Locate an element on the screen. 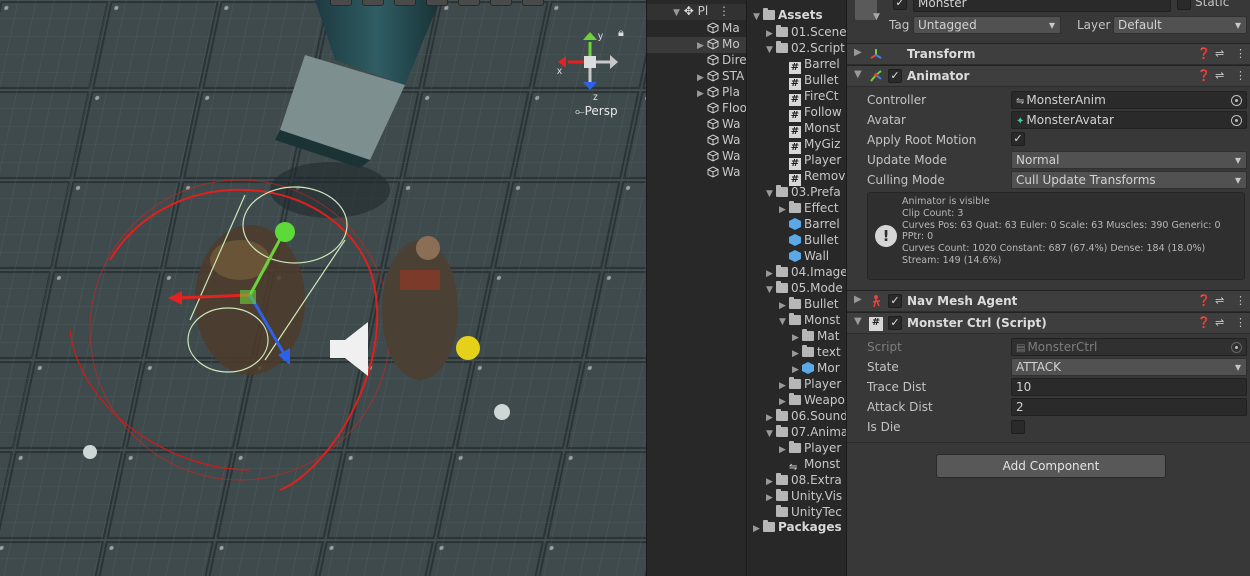 The height and width of the screenshot is (576, 1250). project-item: # MyGiz is located at coordinates (809, 145).